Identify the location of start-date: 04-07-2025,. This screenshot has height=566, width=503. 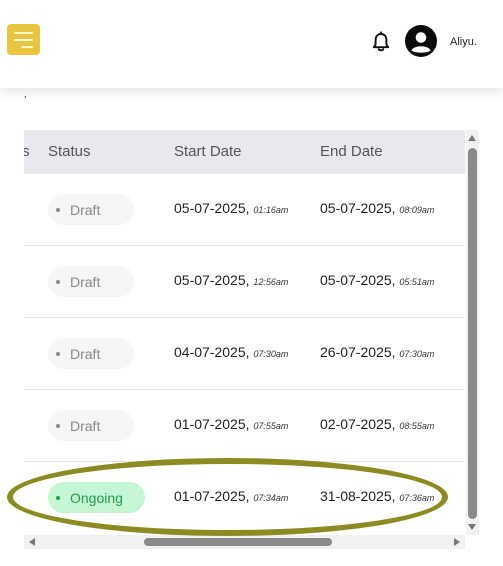
(212, 352).